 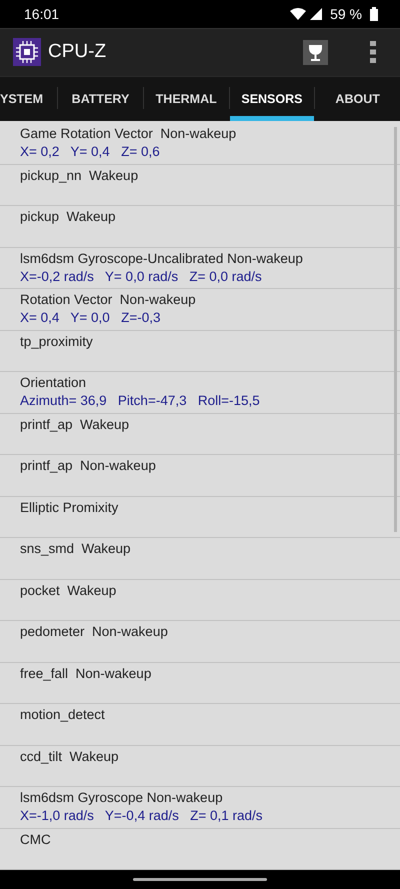 What do you see at coordinates (42, 14) in the screenshot?
I see `status-time: 16:01` at bounding box center [42, 14].